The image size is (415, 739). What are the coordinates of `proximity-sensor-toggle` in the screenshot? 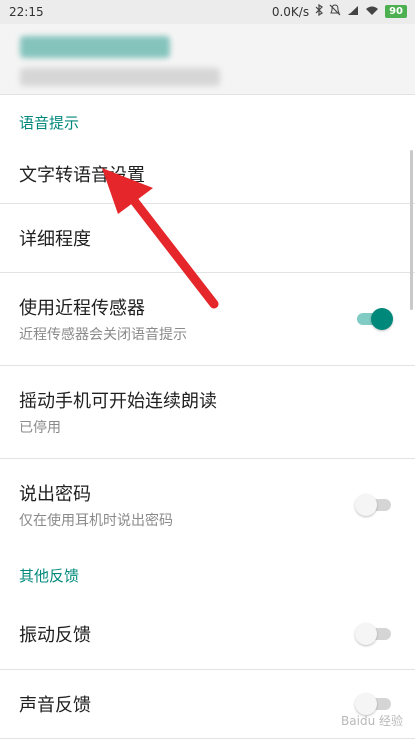 It's located at (374, 319).